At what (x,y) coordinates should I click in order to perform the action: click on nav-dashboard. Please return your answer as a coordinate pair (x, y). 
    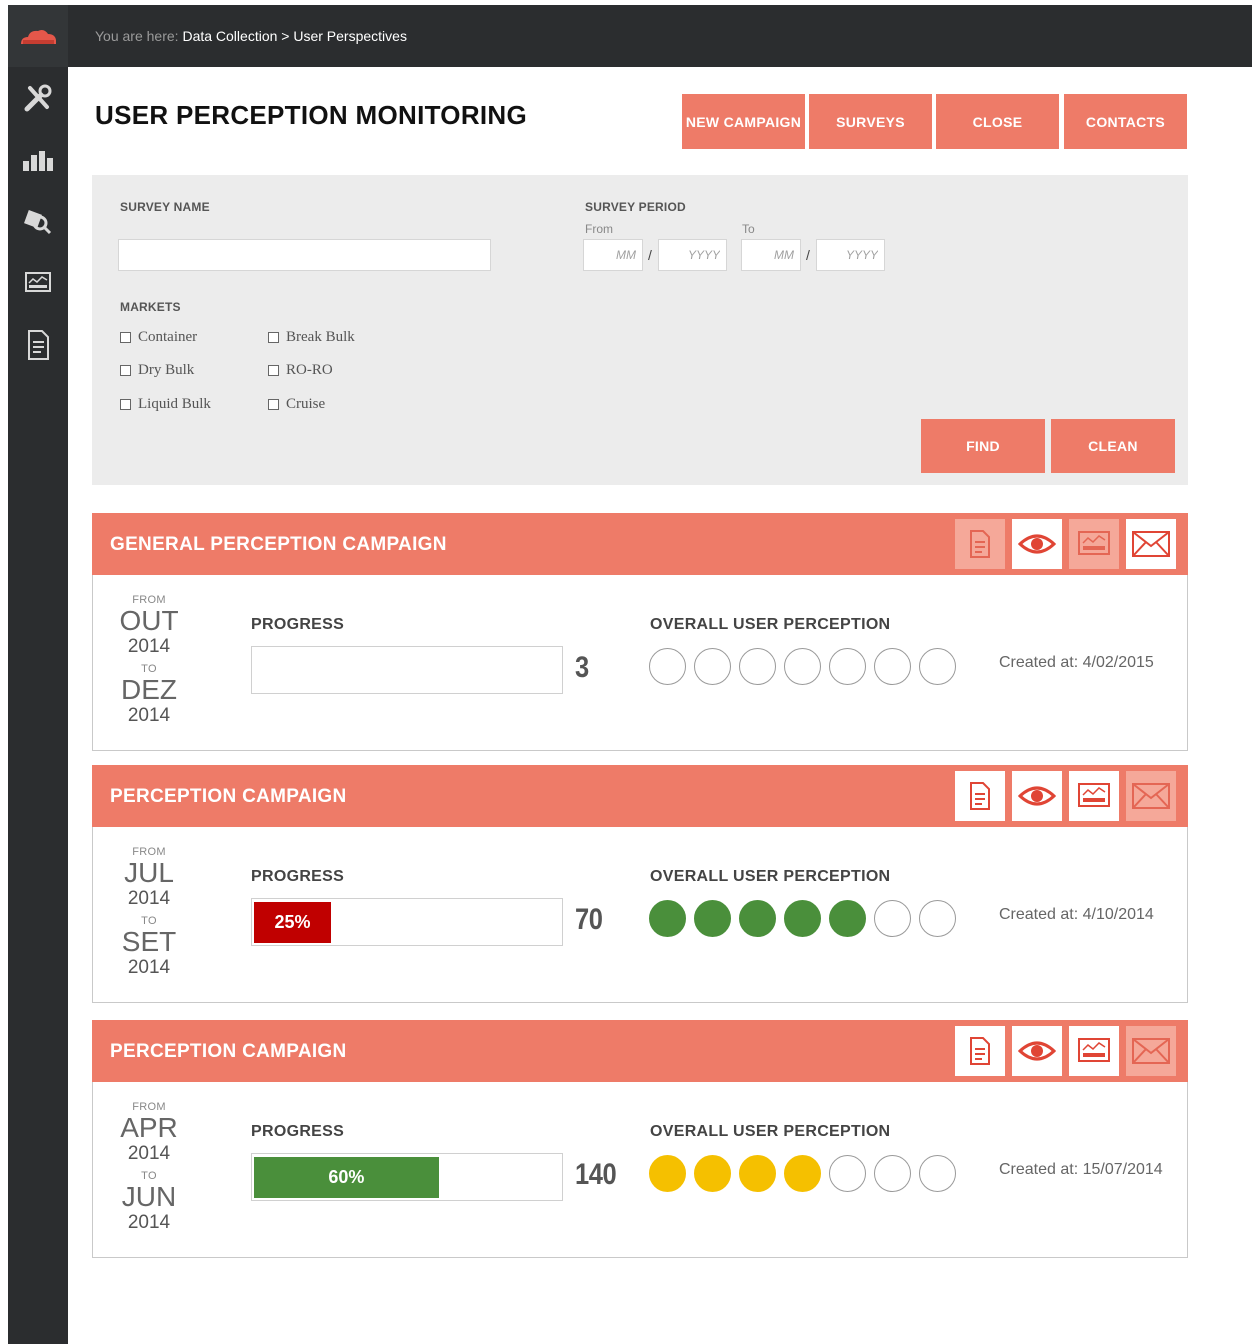
    Looking at the image, I should click on (38, 283).